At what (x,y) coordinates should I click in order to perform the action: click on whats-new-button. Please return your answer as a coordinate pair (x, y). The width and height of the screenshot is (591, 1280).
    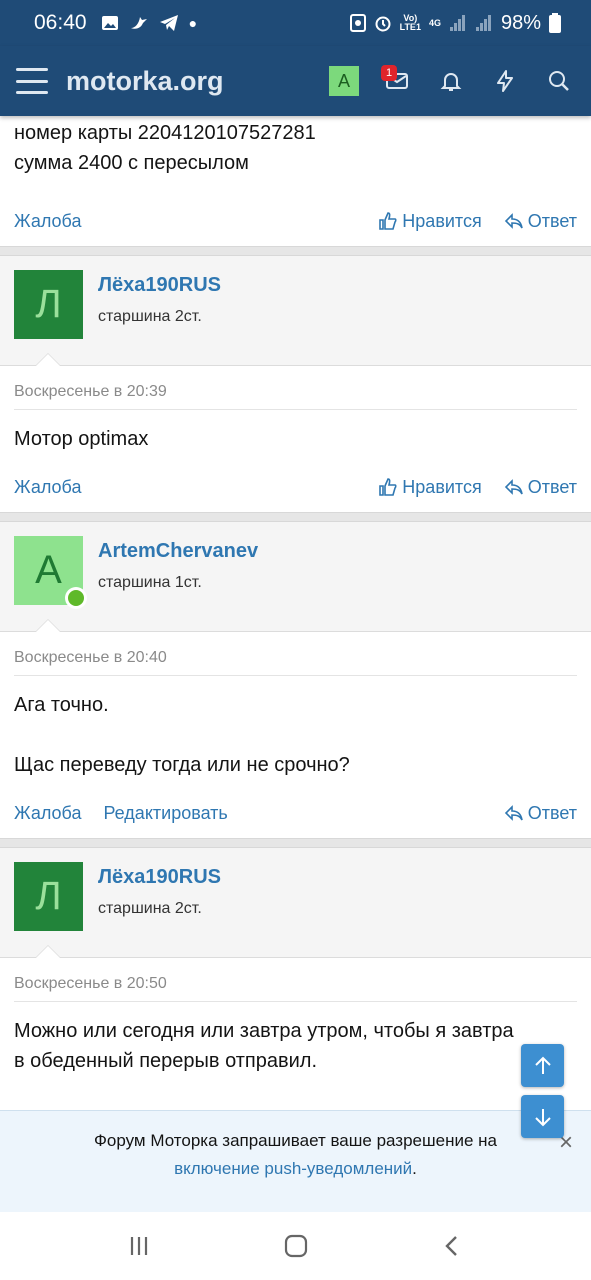
    Looking at the image, I should click on (505, 81).